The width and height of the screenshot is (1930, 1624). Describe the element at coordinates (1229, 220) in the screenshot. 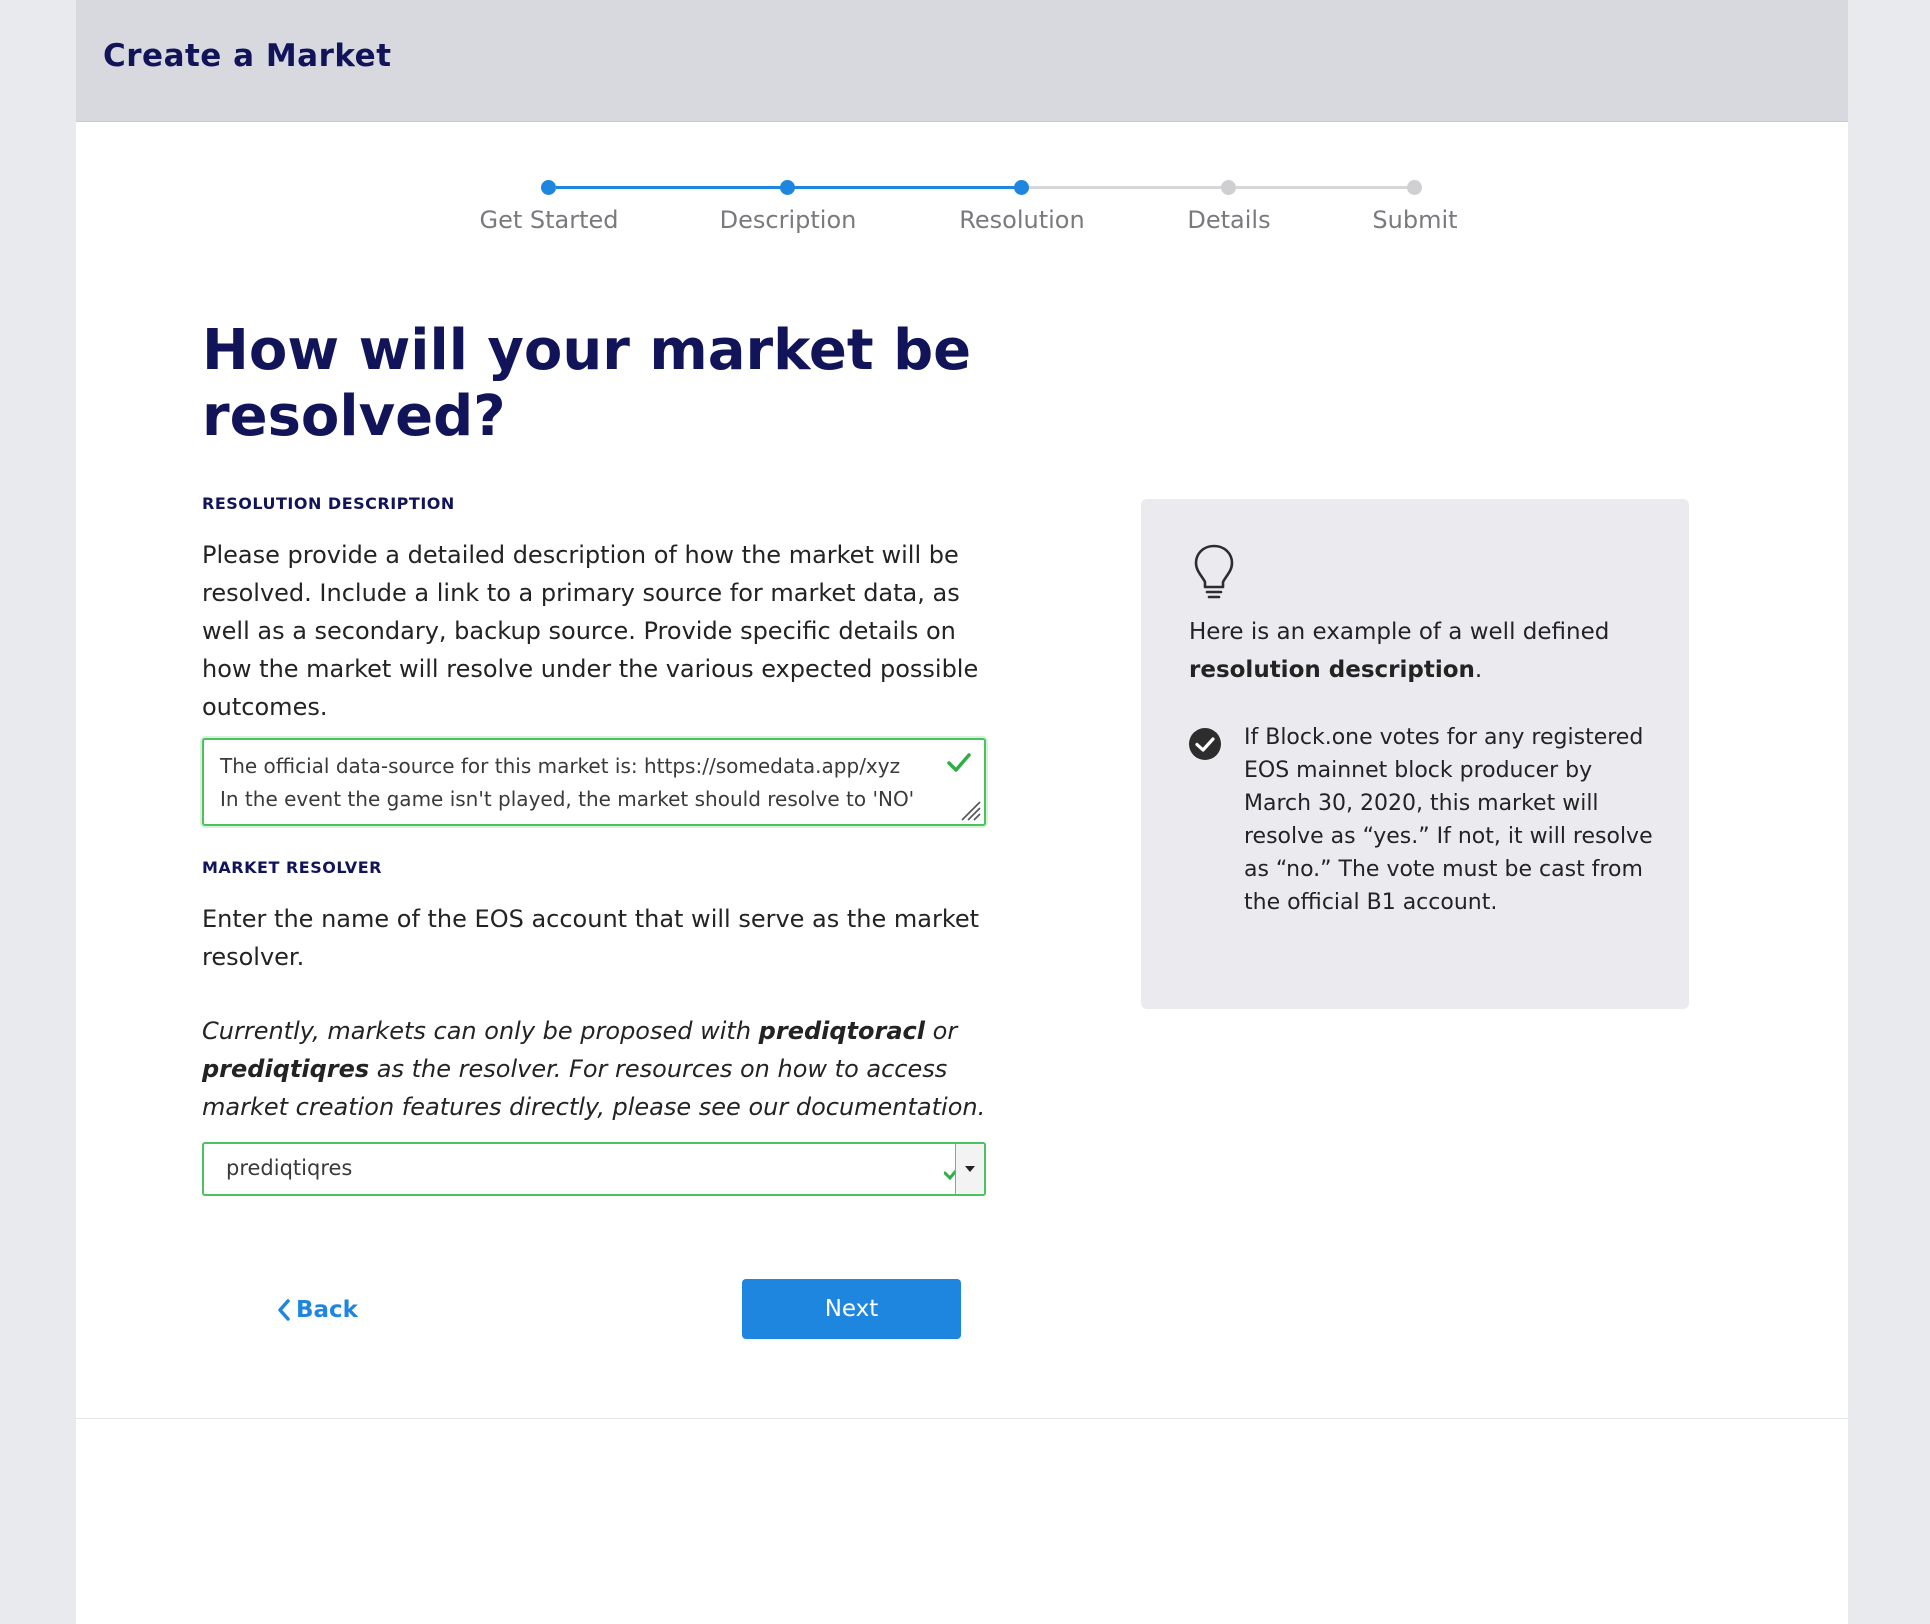

I see `step-label-details: Details` at that location.